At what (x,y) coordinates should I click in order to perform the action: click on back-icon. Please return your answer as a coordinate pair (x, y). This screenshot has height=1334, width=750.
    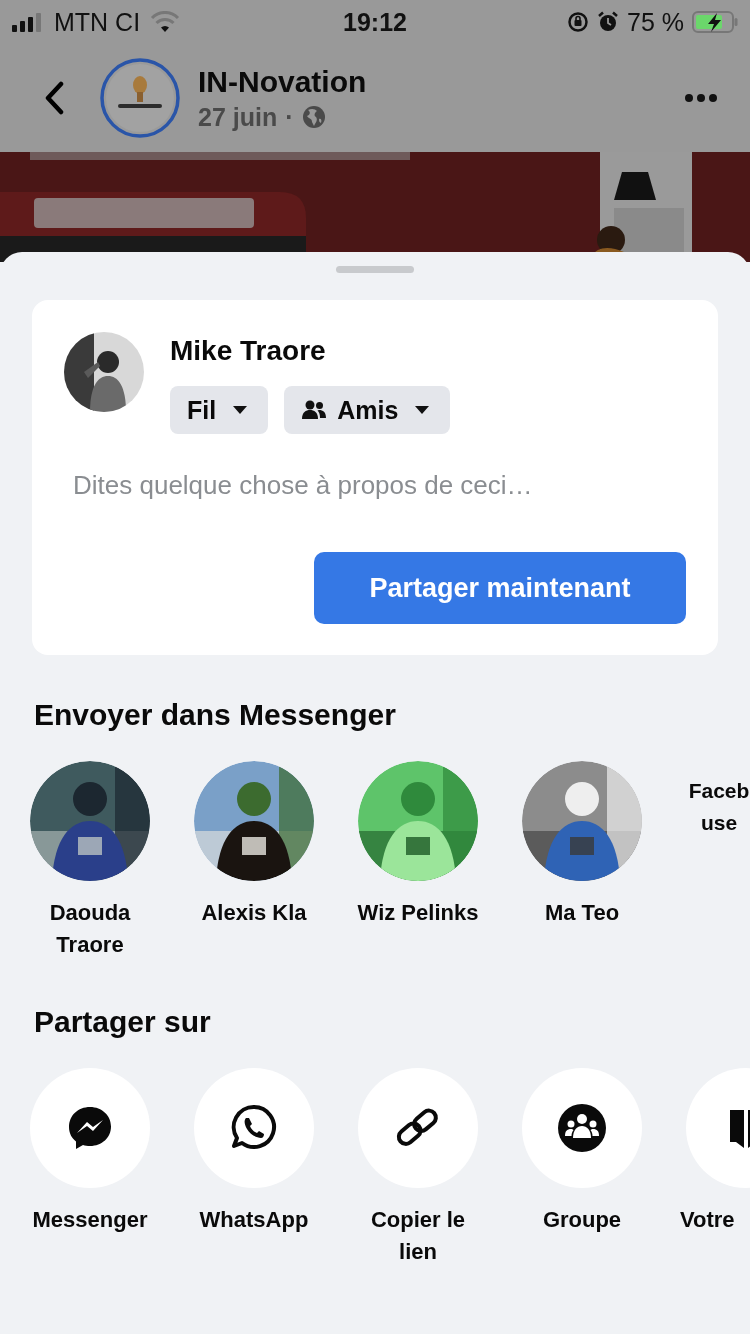
    Looking at the image, I should click on (54, 98).